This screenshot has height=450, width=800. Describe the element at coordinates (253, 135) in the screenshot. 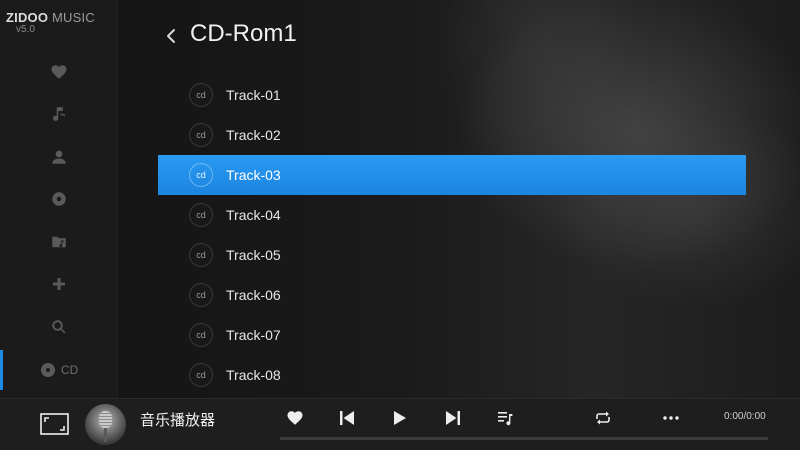

I see `track-name: Track-02` at that location.